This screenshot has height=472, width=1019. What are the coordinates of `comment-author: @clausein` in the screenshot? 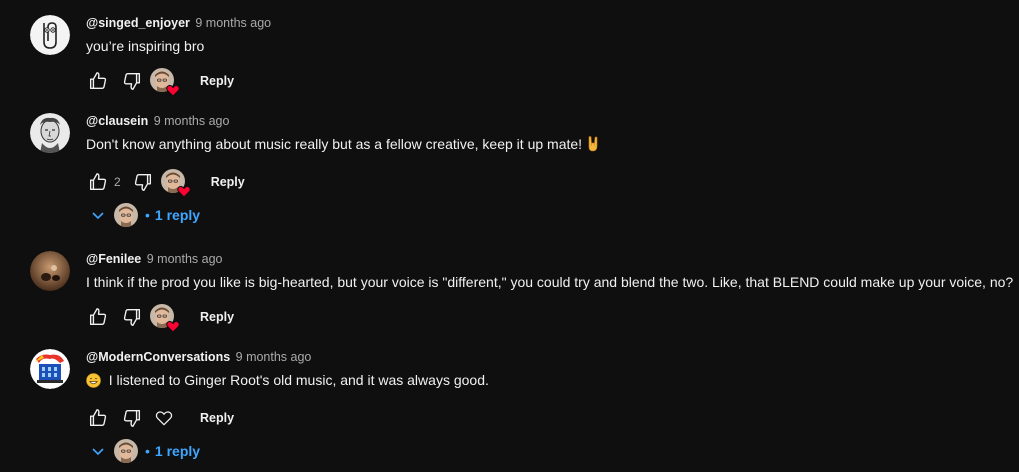 It's located at (117, 121).